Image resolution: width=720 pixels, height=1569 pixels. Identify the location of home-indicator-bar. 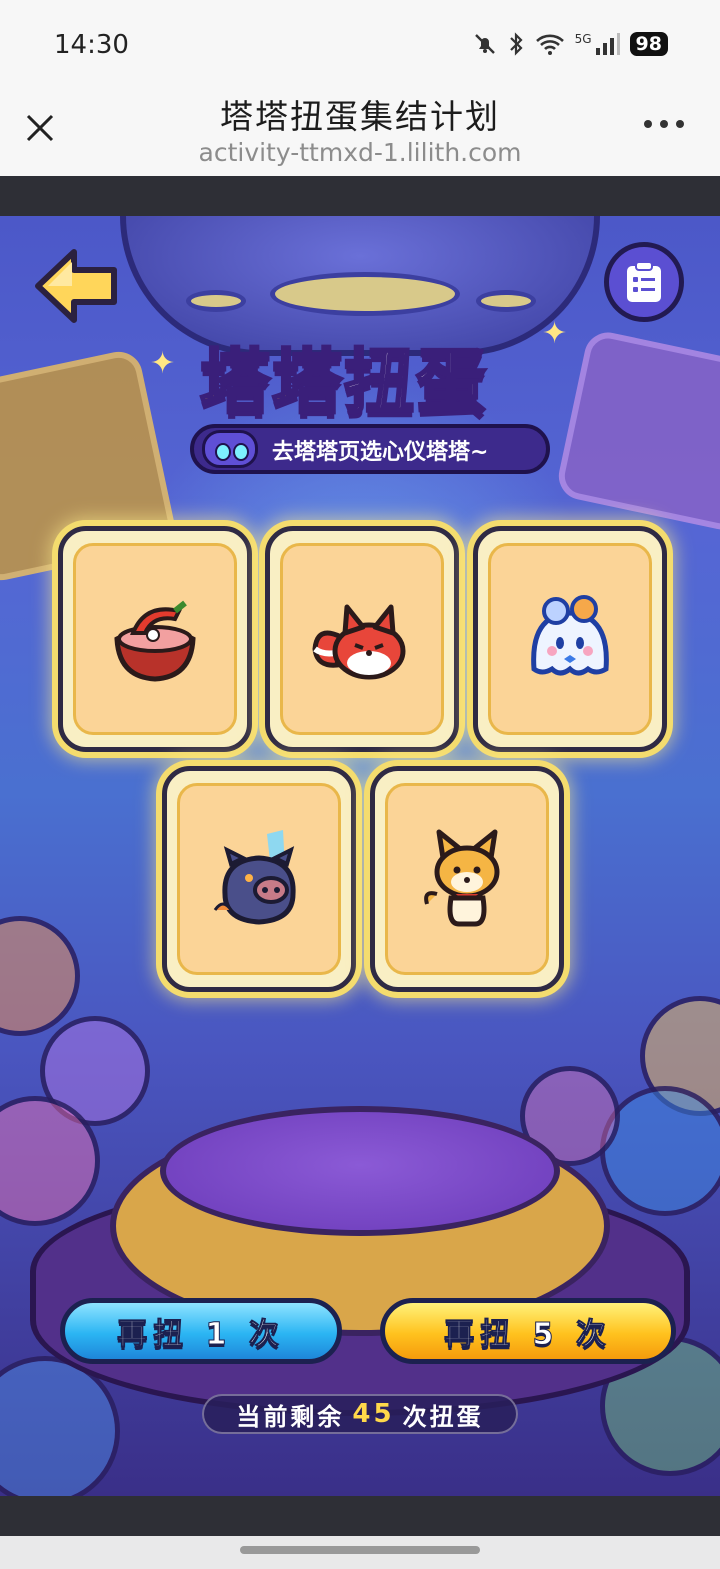
(360, 1552).